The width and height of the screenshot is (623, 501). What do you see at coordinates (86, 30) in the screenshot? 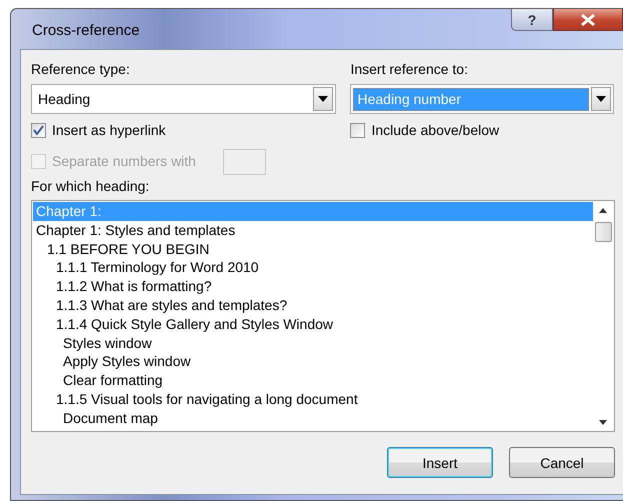
I see `window-title: Cross-reference` at bounding box center [86, 30].